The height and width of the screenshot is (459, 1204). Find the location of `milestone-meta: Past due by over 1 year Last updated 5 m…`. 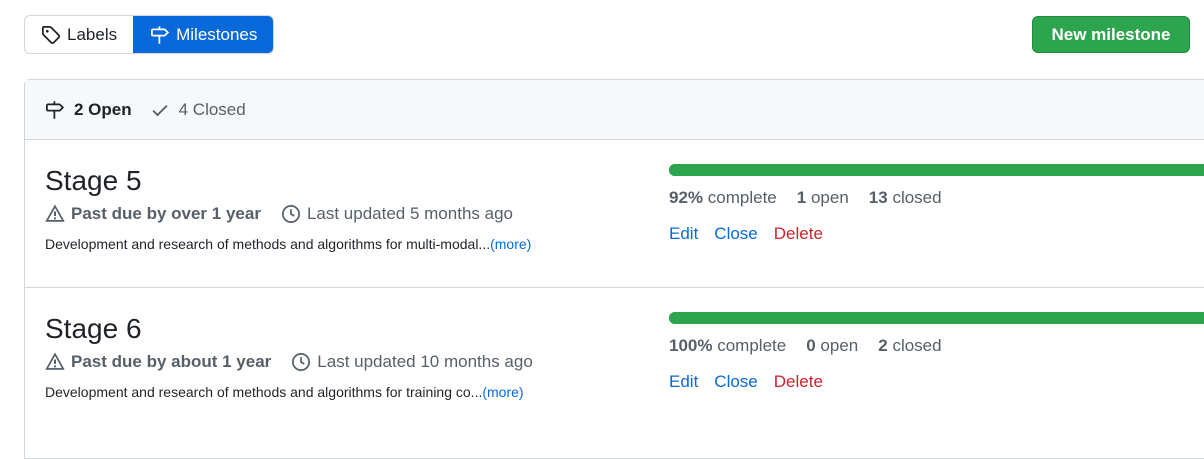

milestone-meta: Past due by over 1 year Last updated 5 m… is located at coordinates (279, 214).